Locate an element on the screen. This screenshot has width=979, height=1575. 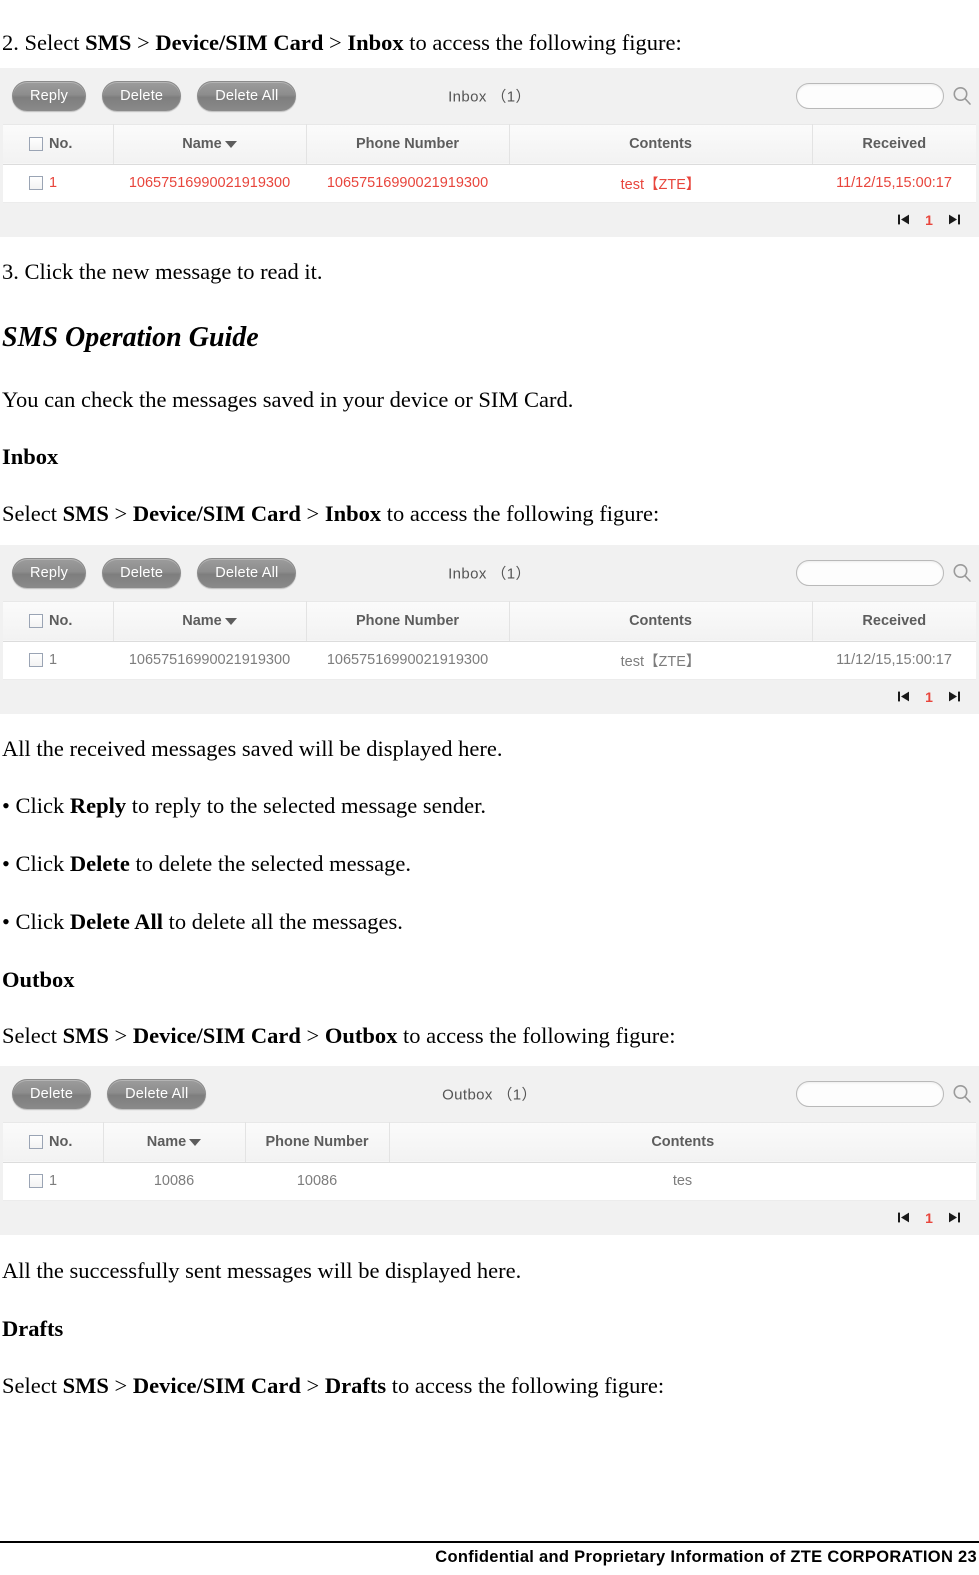
bullet-delete-prefix: • Click is located at coordinates (36, 864).